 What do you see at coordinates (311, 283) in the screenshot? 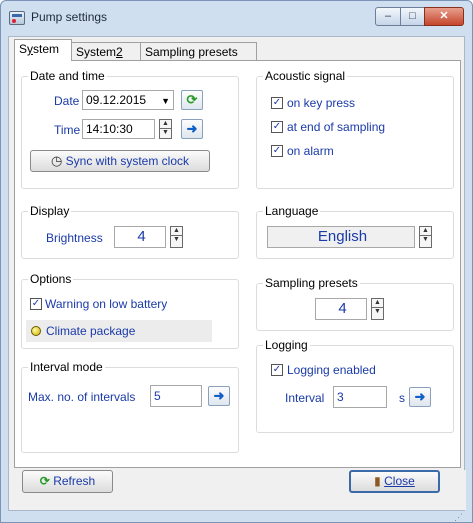
I see `sampling-presets-group-title: Sampling presets` at bounding box center [311, 283].